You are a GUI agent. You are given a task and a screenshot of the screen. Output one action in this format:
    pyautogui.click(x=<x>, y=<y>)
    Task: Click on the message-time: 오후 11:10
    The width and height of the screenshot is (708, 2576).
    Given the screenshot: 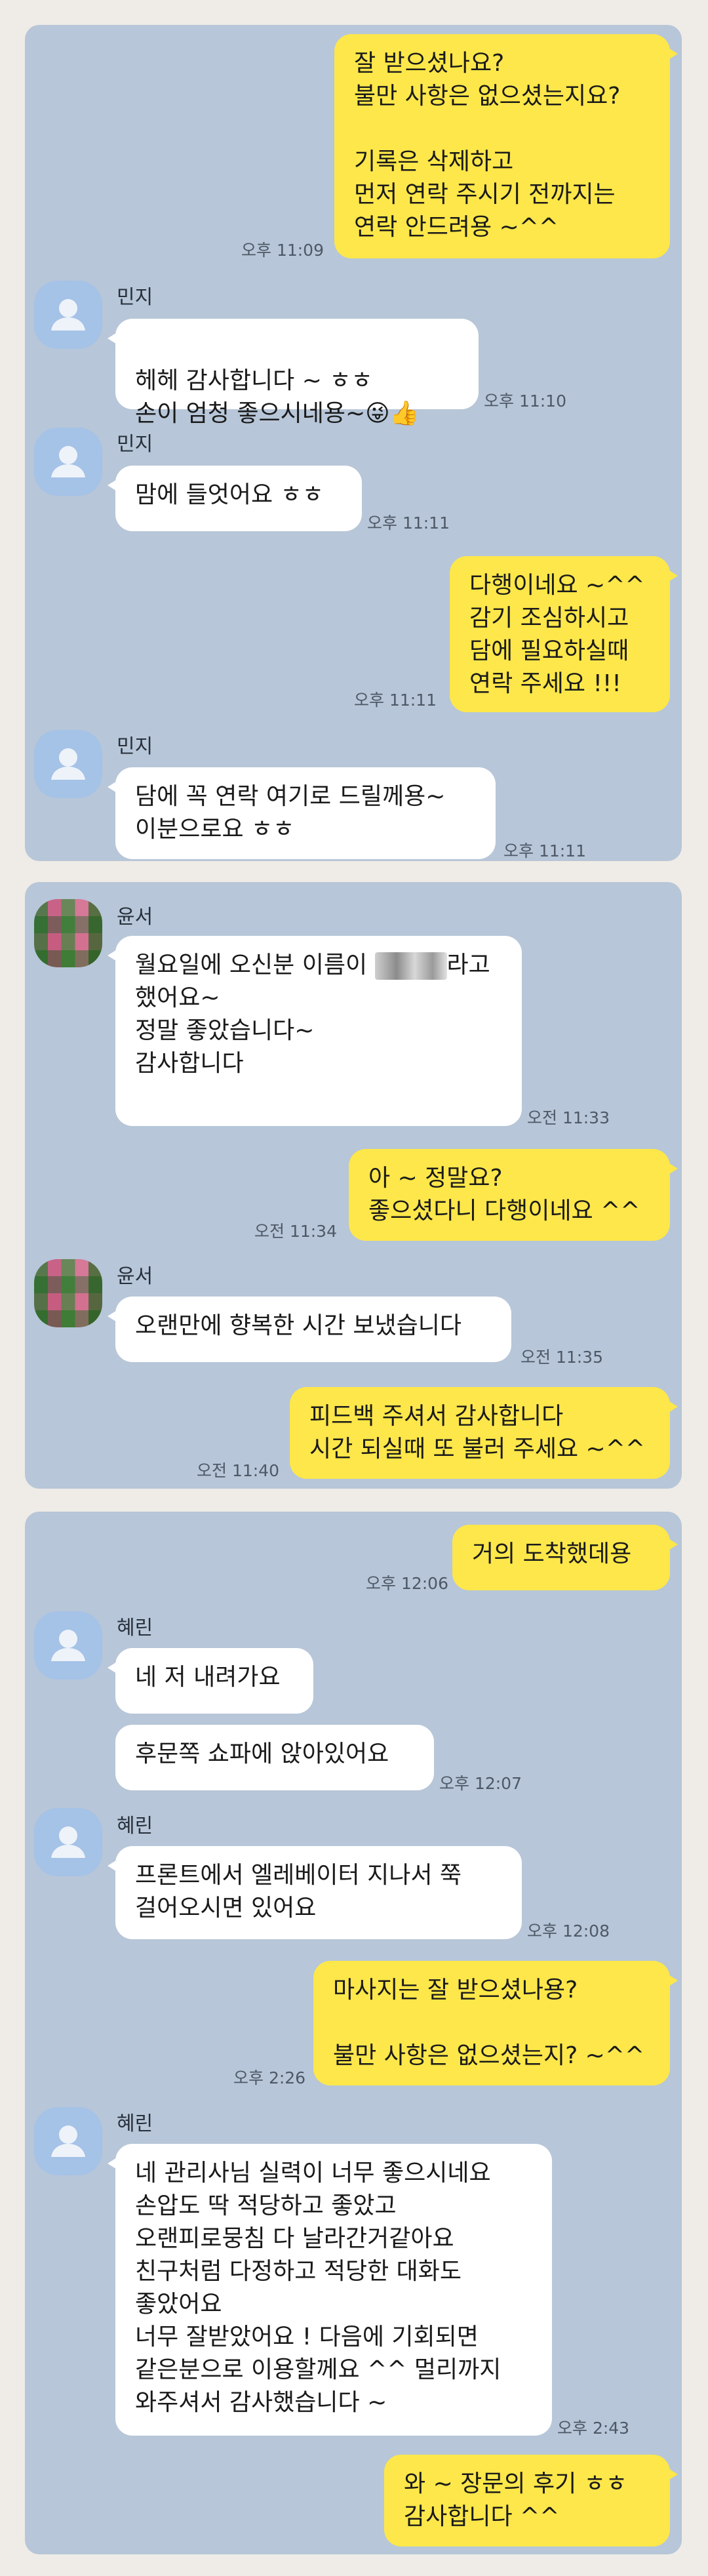 What is the action you would take?
    pyautogui.click(x=525, y=401)
    